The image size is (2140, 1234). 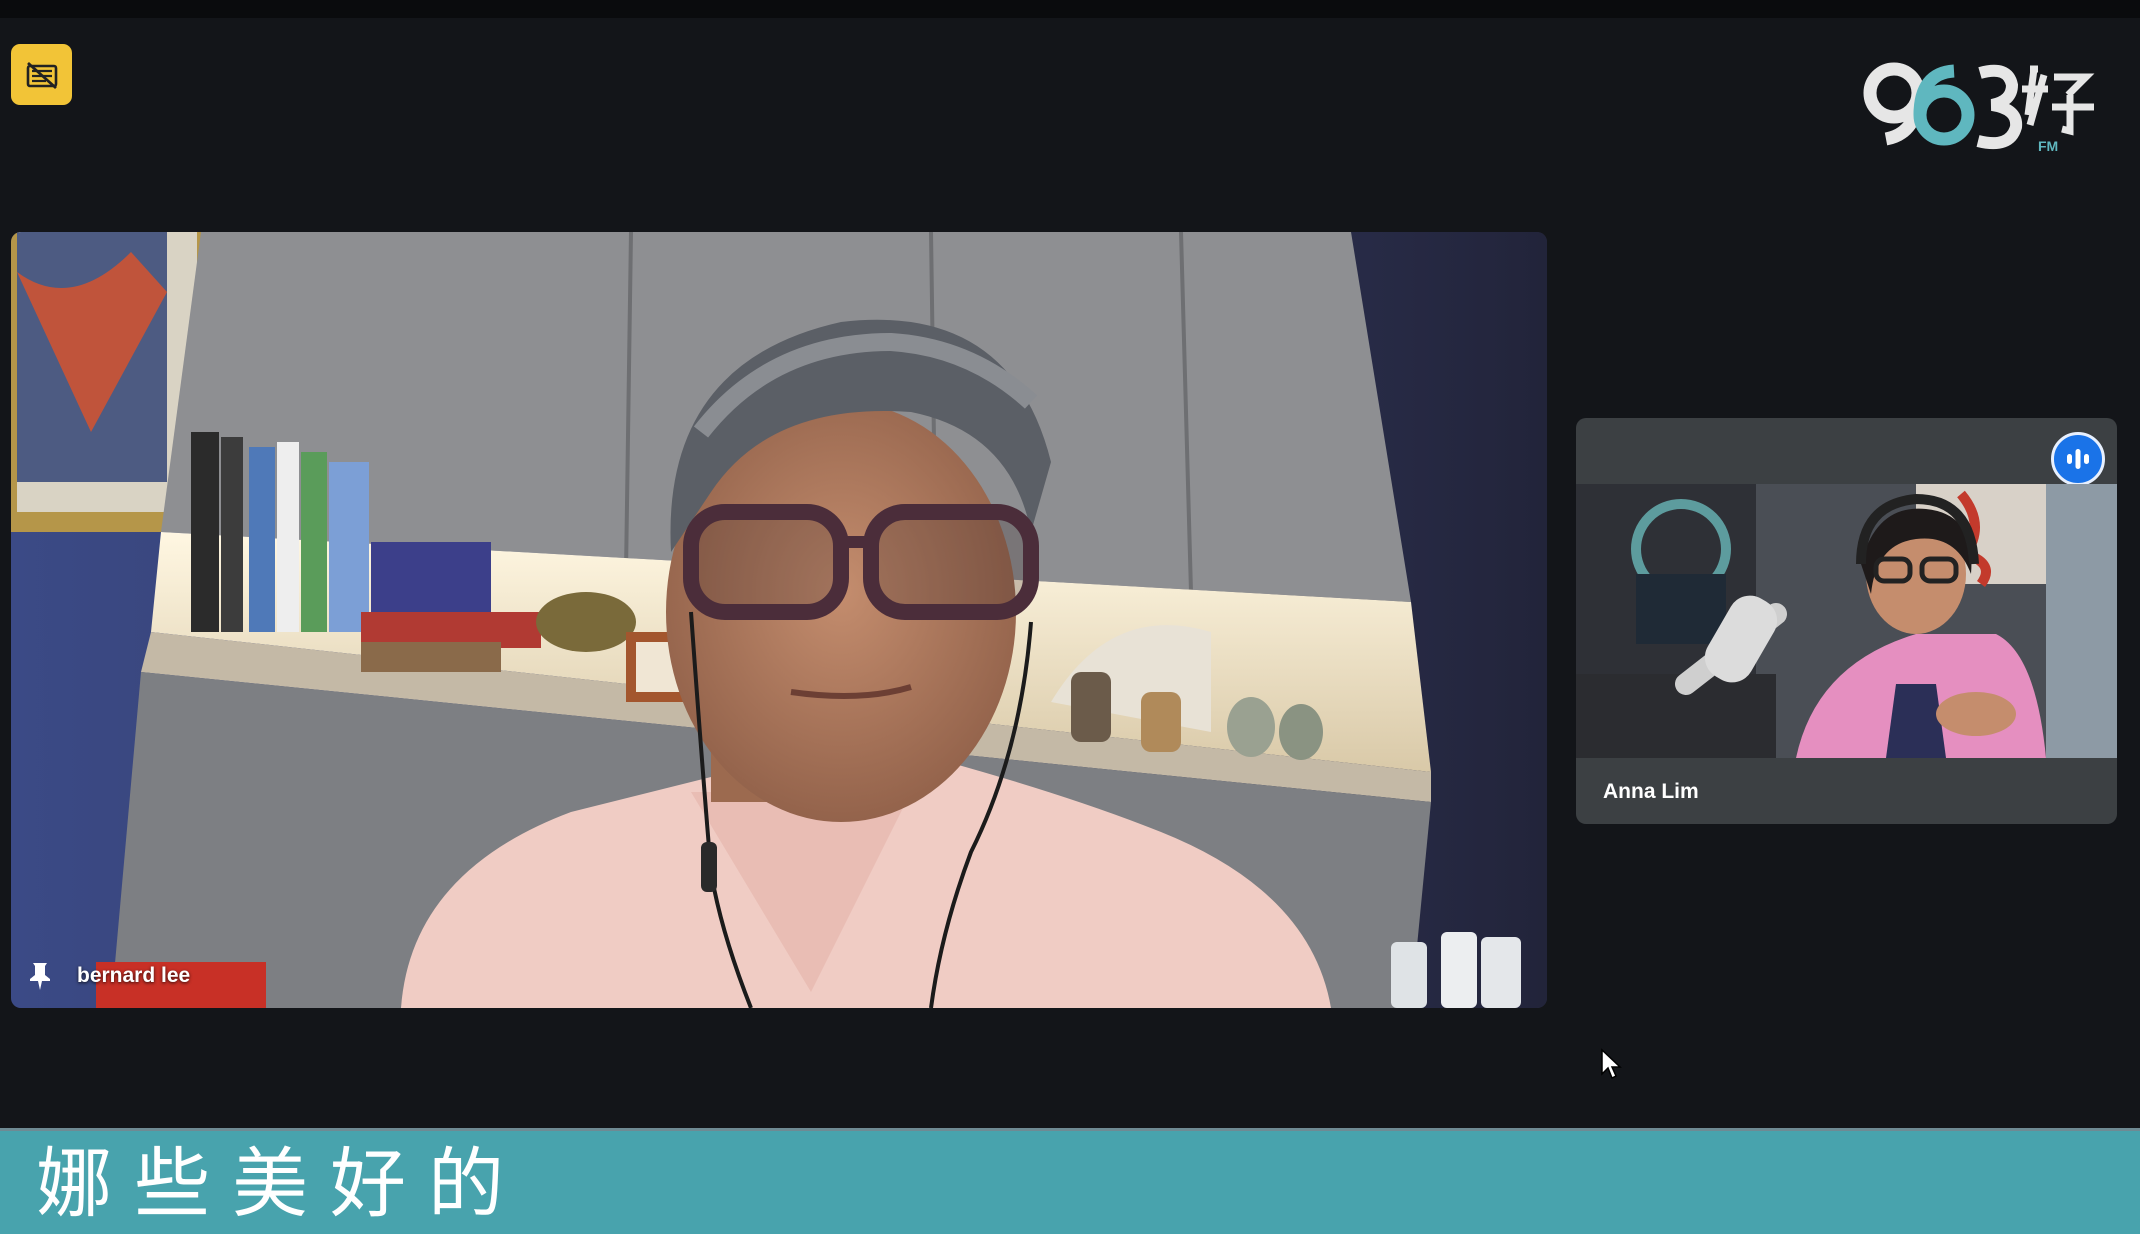 I want to click on svg-text: FM, so click(x=2048, y=146).